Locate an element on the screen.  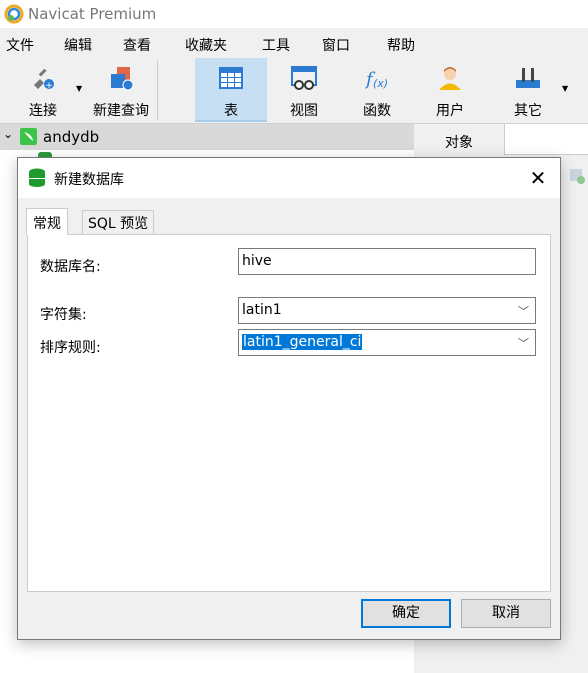
user-button: 用户 is located at coordinates (450, 90).